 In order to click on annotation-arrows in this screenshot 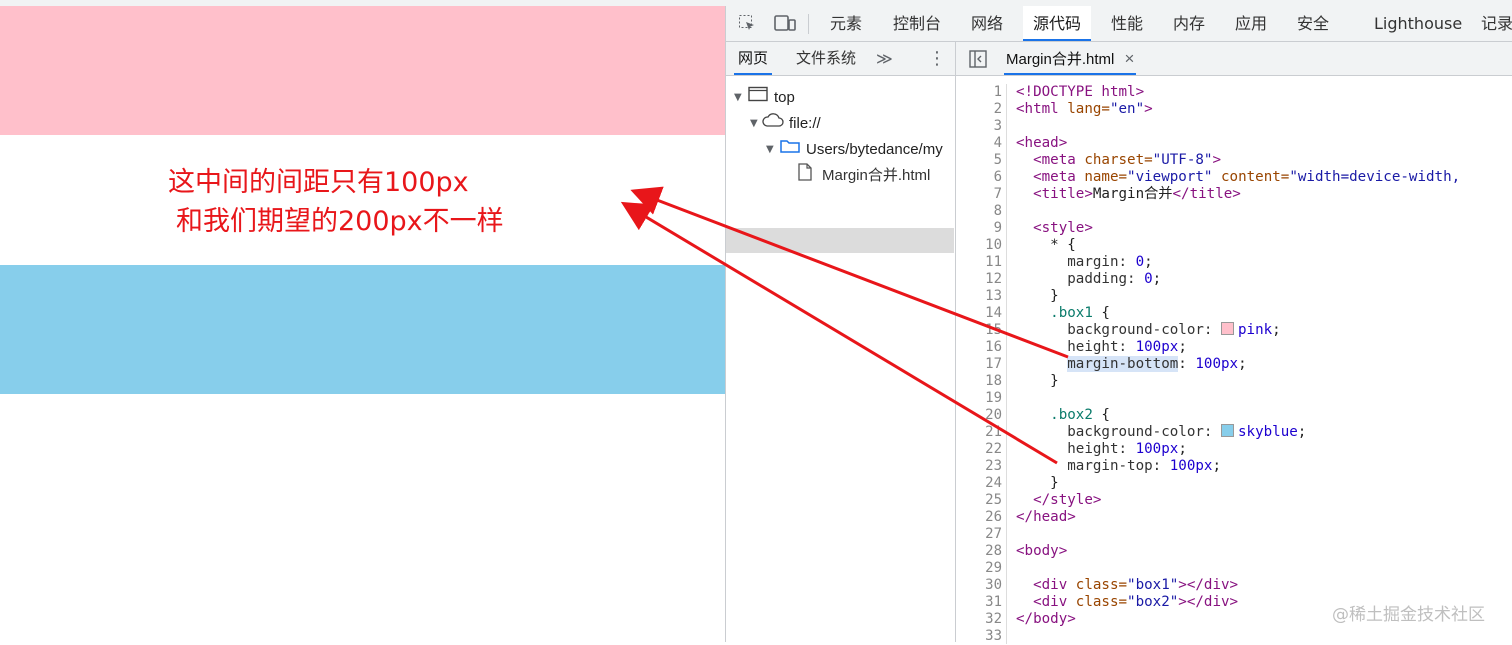, I will do `click(844, 325)`.